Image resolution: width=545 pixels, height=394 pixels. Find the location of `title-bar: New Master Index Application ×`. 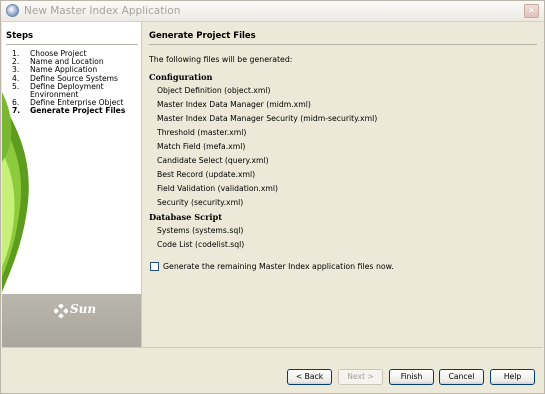

title-bar: New Master Index Application × is located at coordinates (272, 11).